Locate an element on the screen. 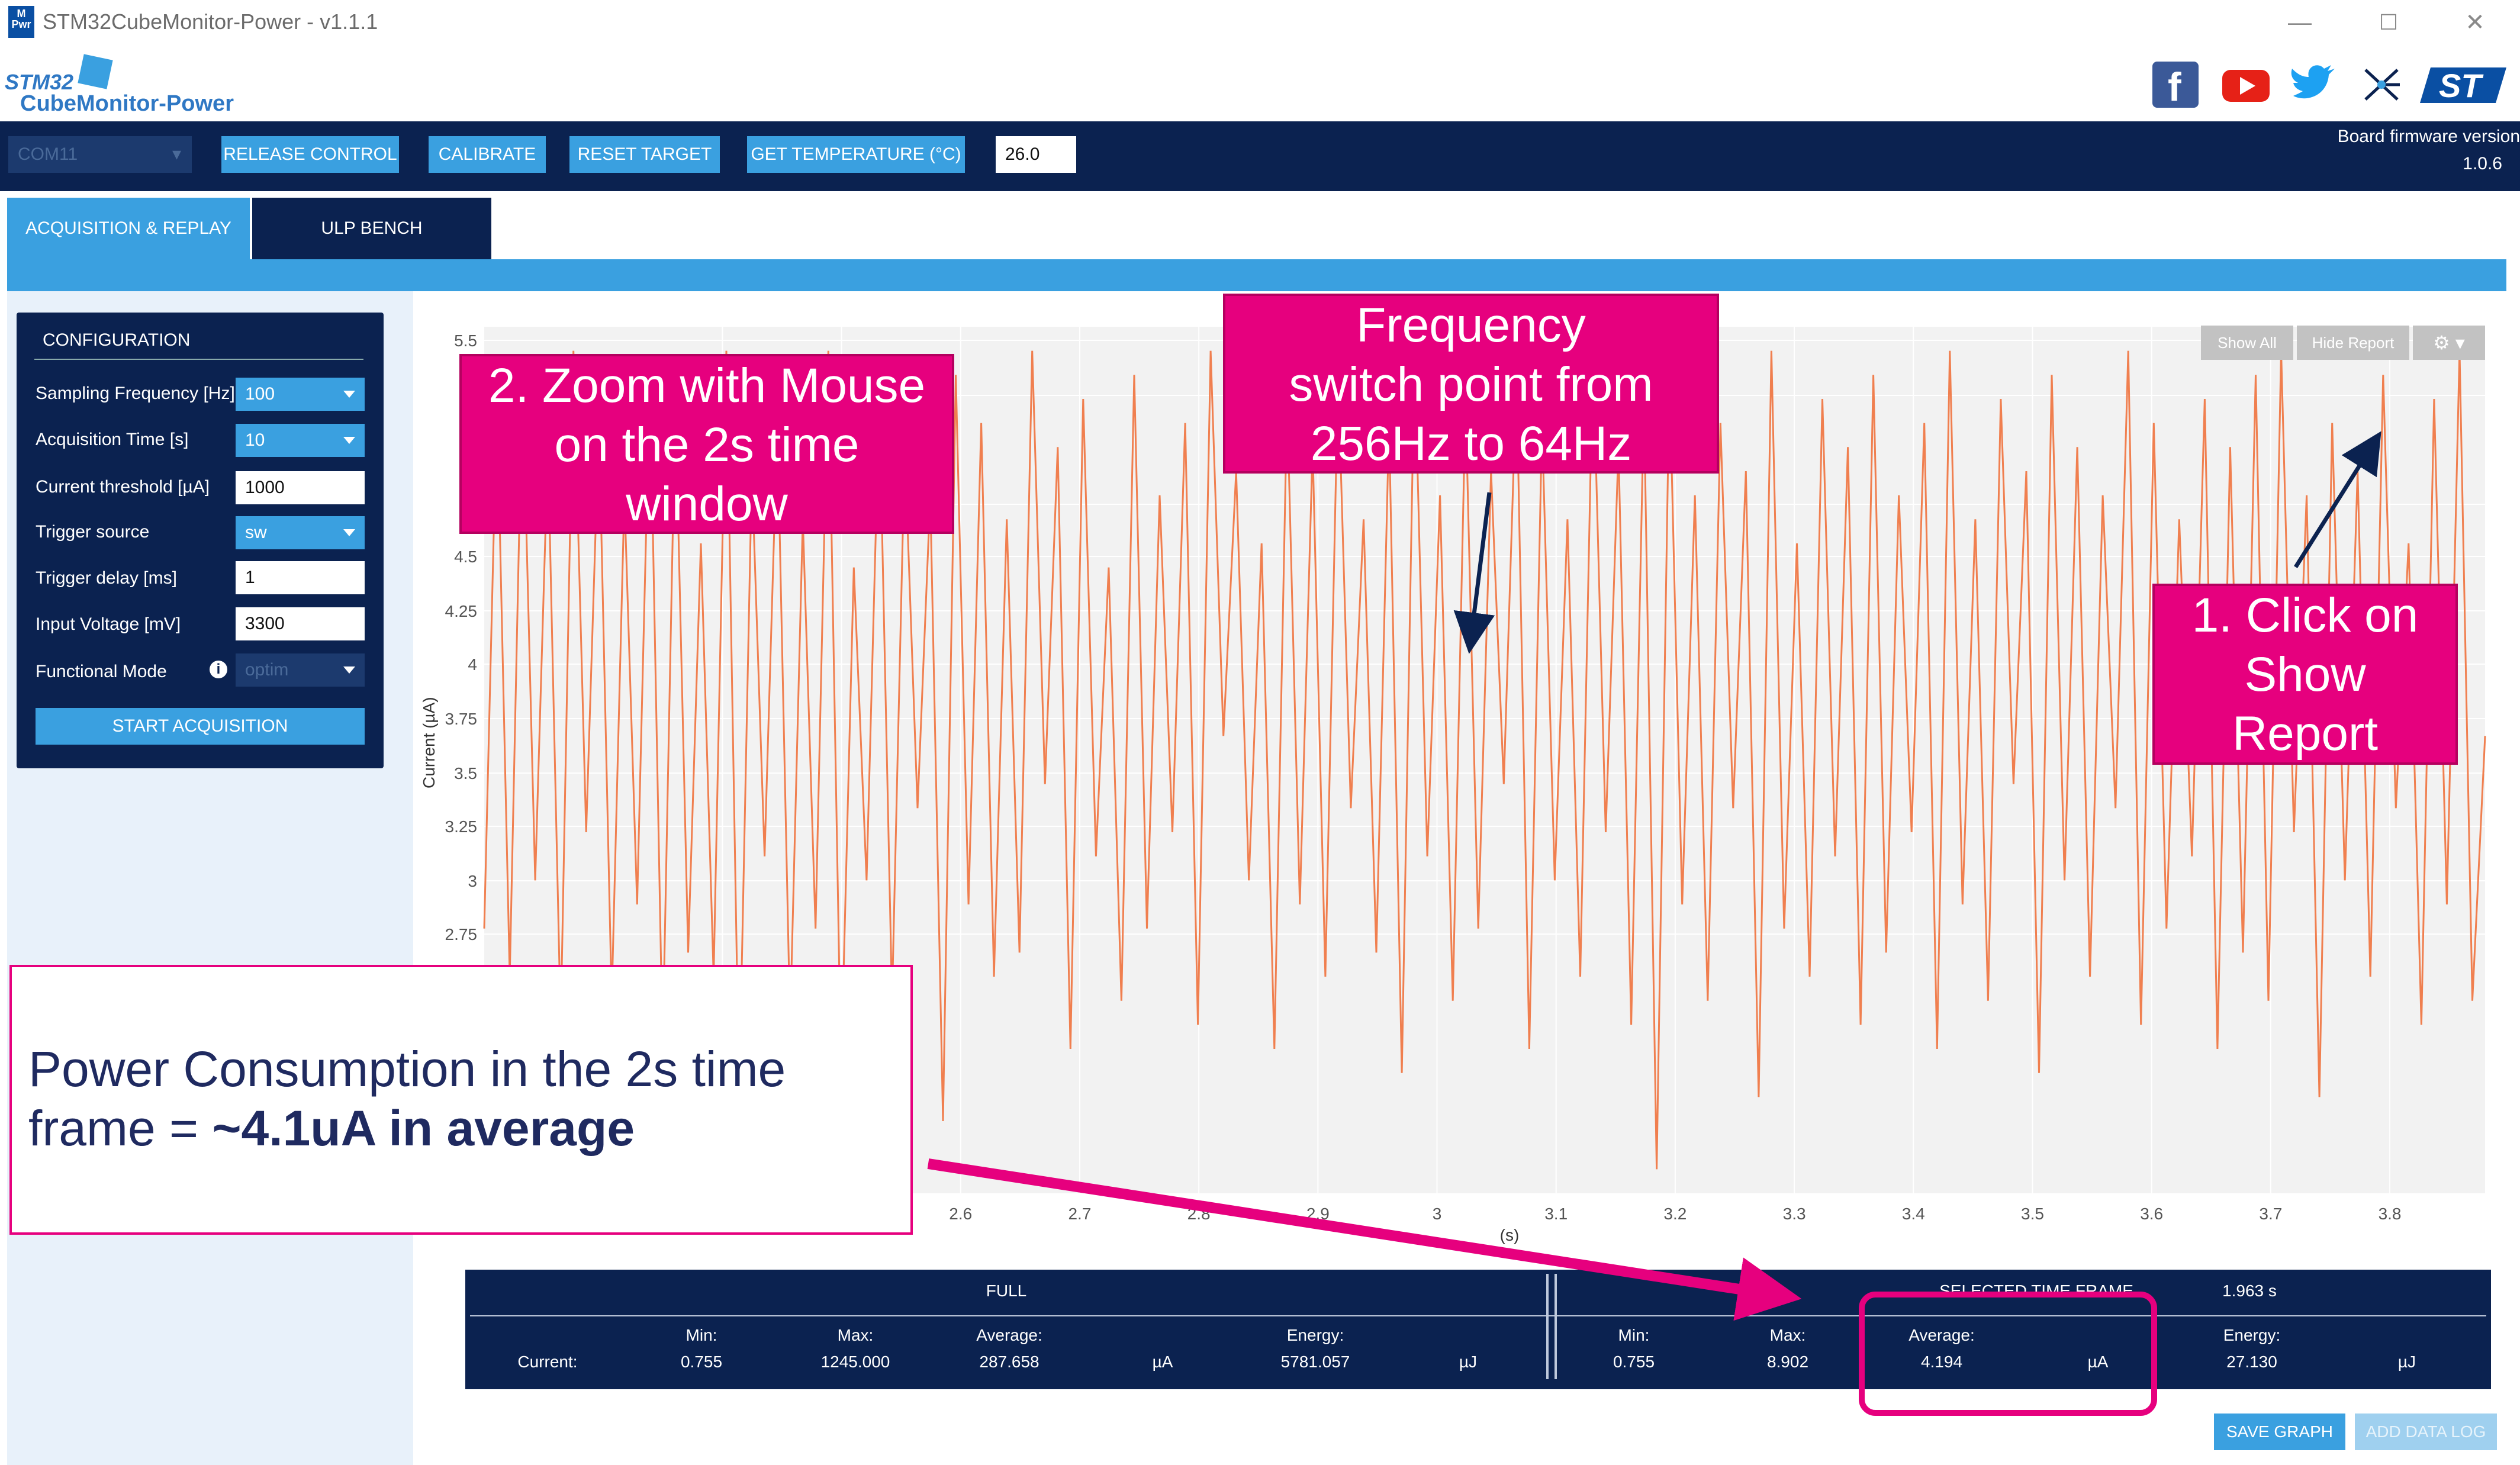  frequency-arrow is located at coordinates (1474, 573).